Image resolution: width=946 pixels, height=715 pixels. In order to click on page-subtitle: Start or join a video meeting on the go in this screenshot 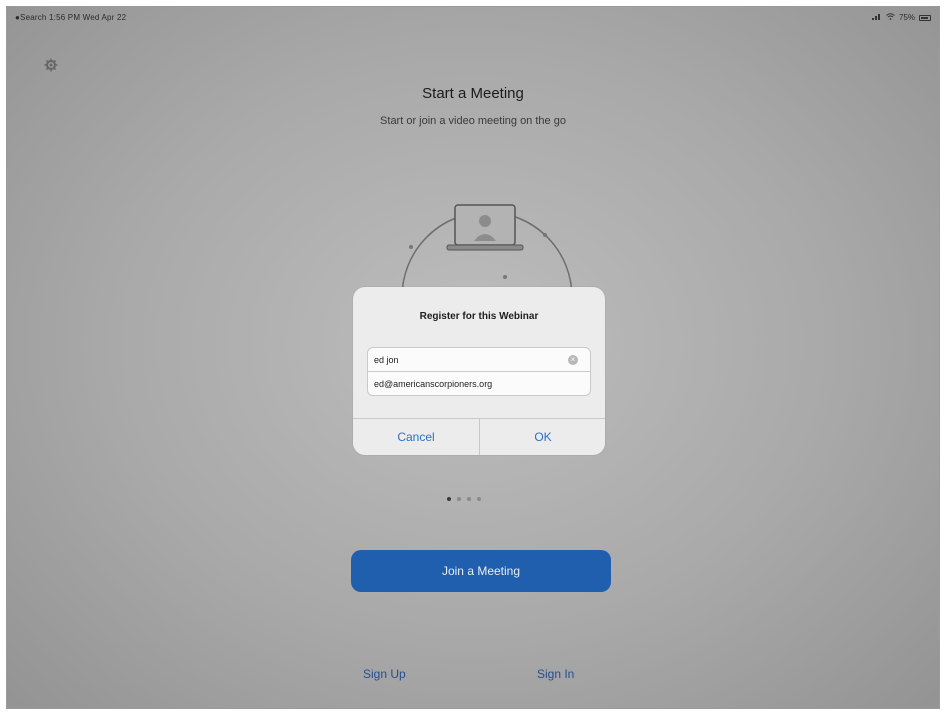, I will do `click(473, 121)`.